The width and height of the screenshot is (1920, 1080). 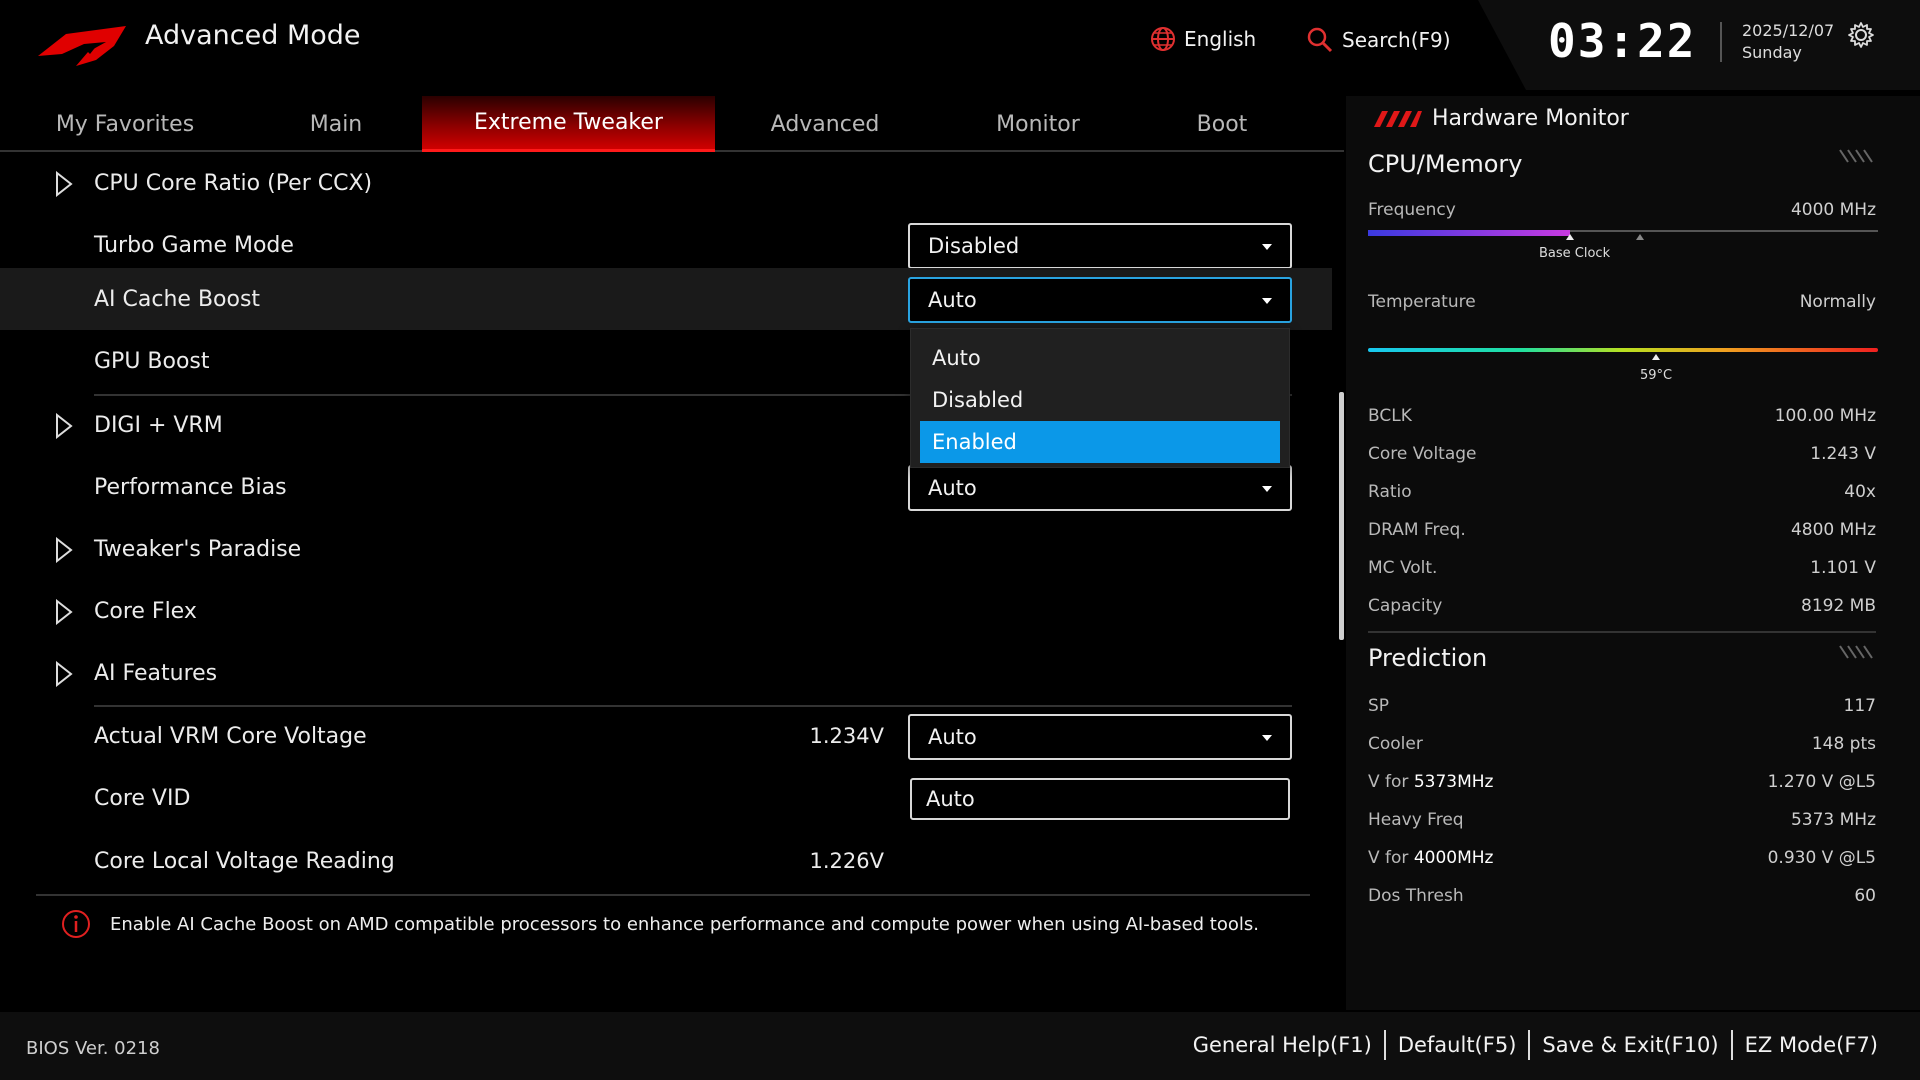 I want to click on settings-scrollbar, so click(x=1341, y=516).